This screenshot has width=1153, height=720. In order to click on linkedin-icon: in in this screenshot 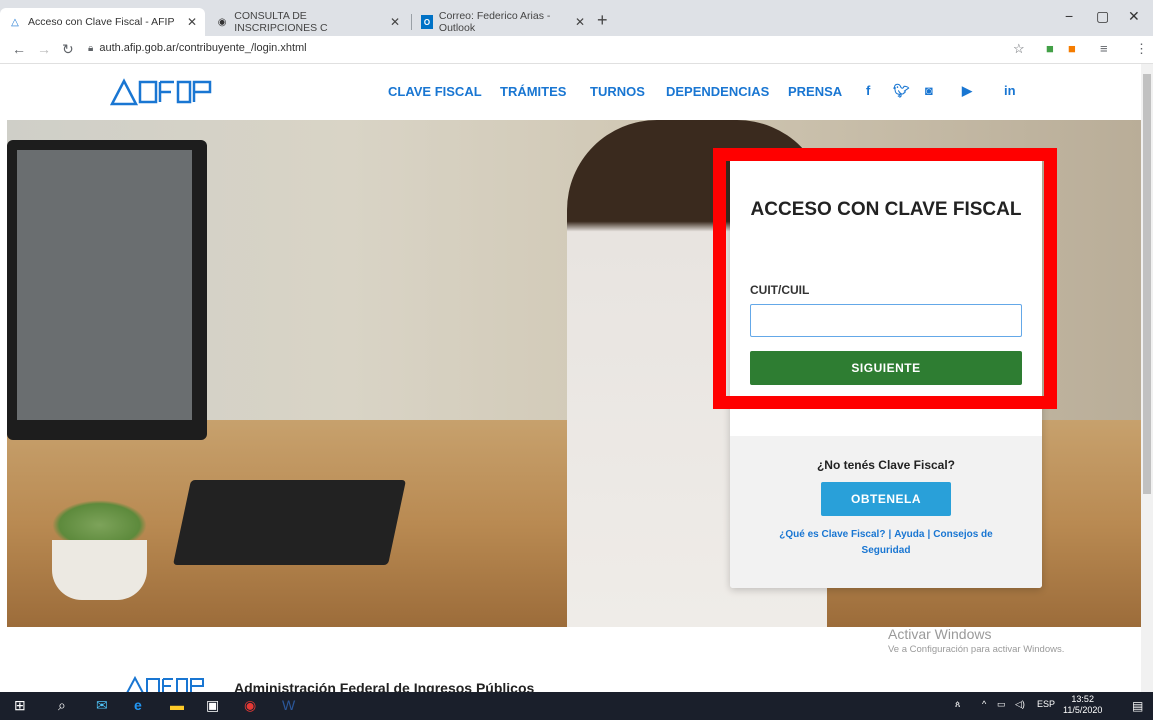, I will do `click(1010, 90)`.